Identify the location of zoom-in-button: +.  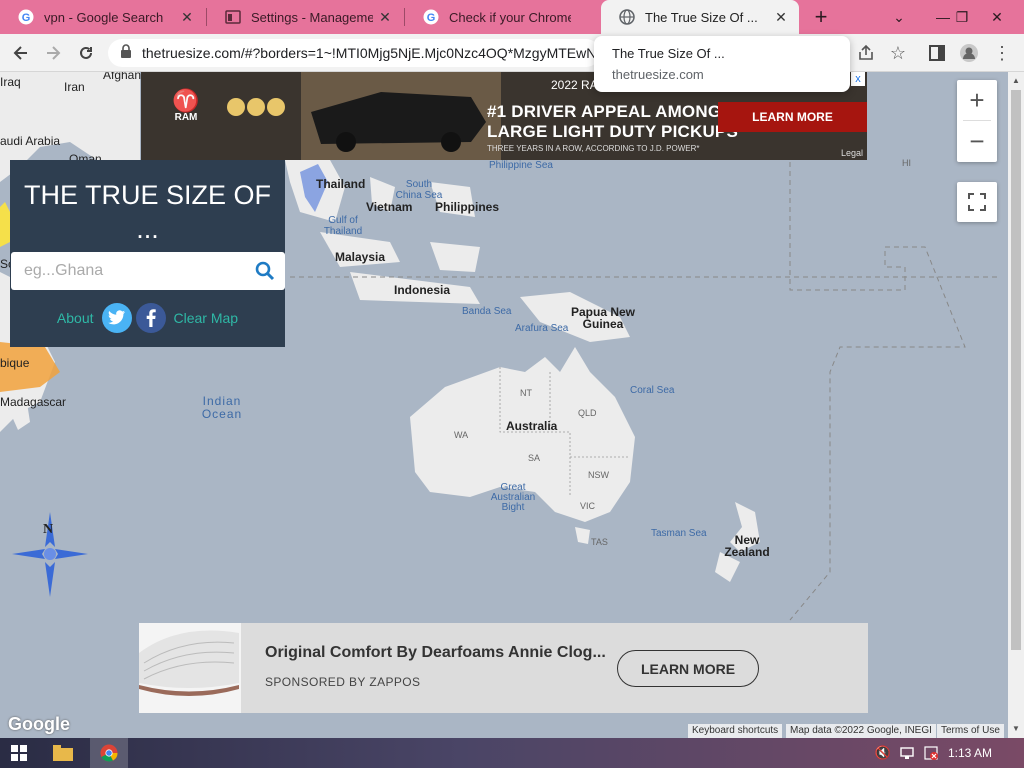
(977, 100).